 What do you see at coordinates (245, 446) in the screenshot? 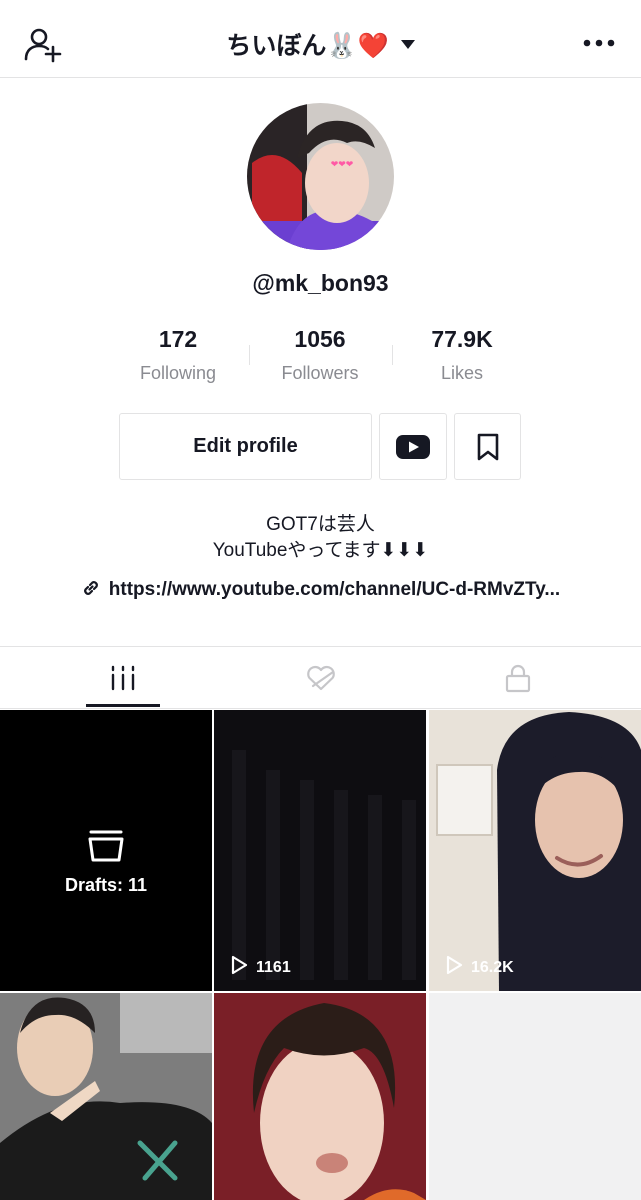
I see `edit-profile-button: Edit profile` at bounding box center [245, 446].